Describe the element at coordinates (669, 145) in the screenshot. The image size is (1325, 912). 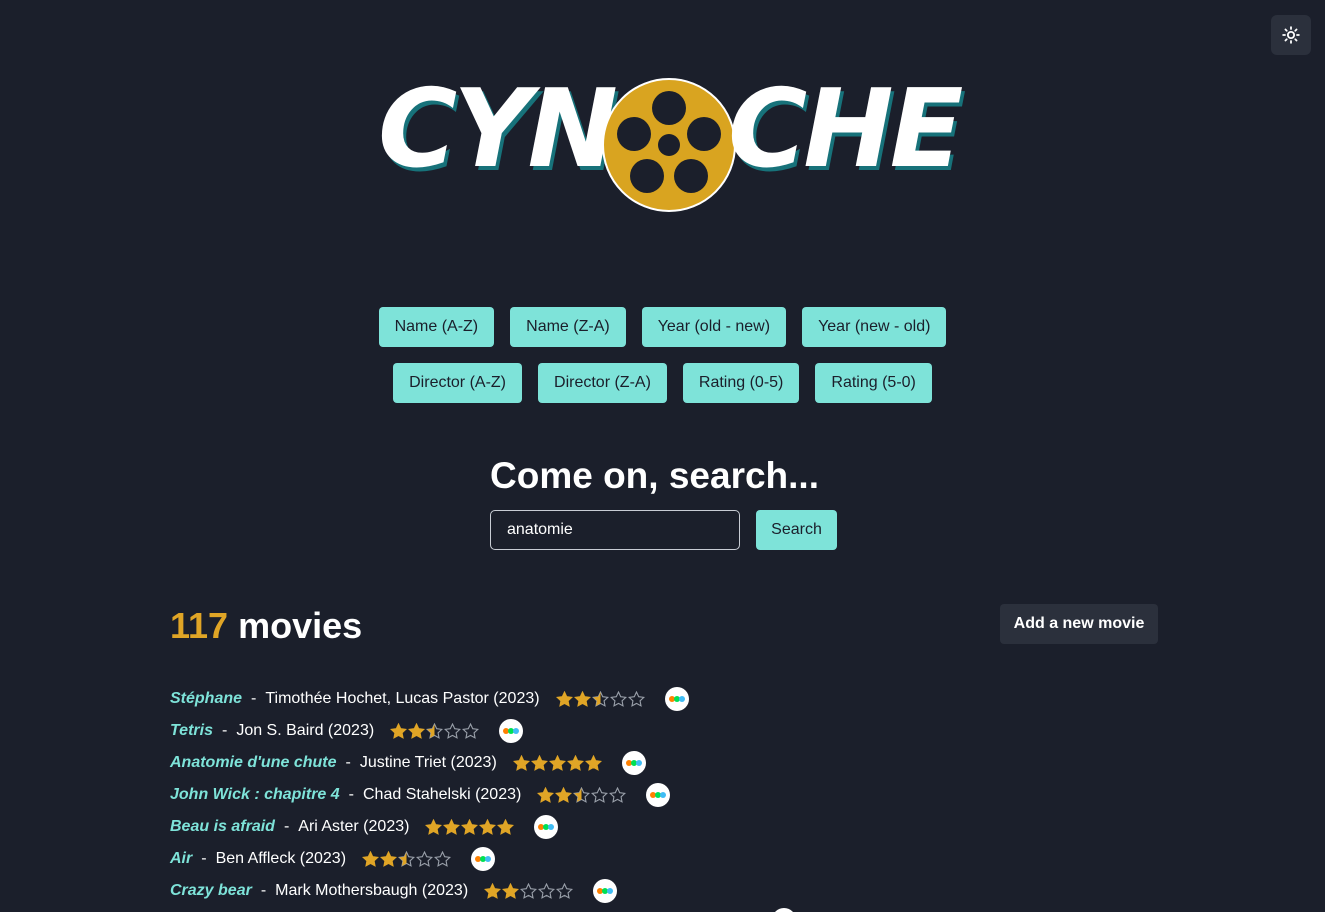
I see `film-reel-icon` at that location.